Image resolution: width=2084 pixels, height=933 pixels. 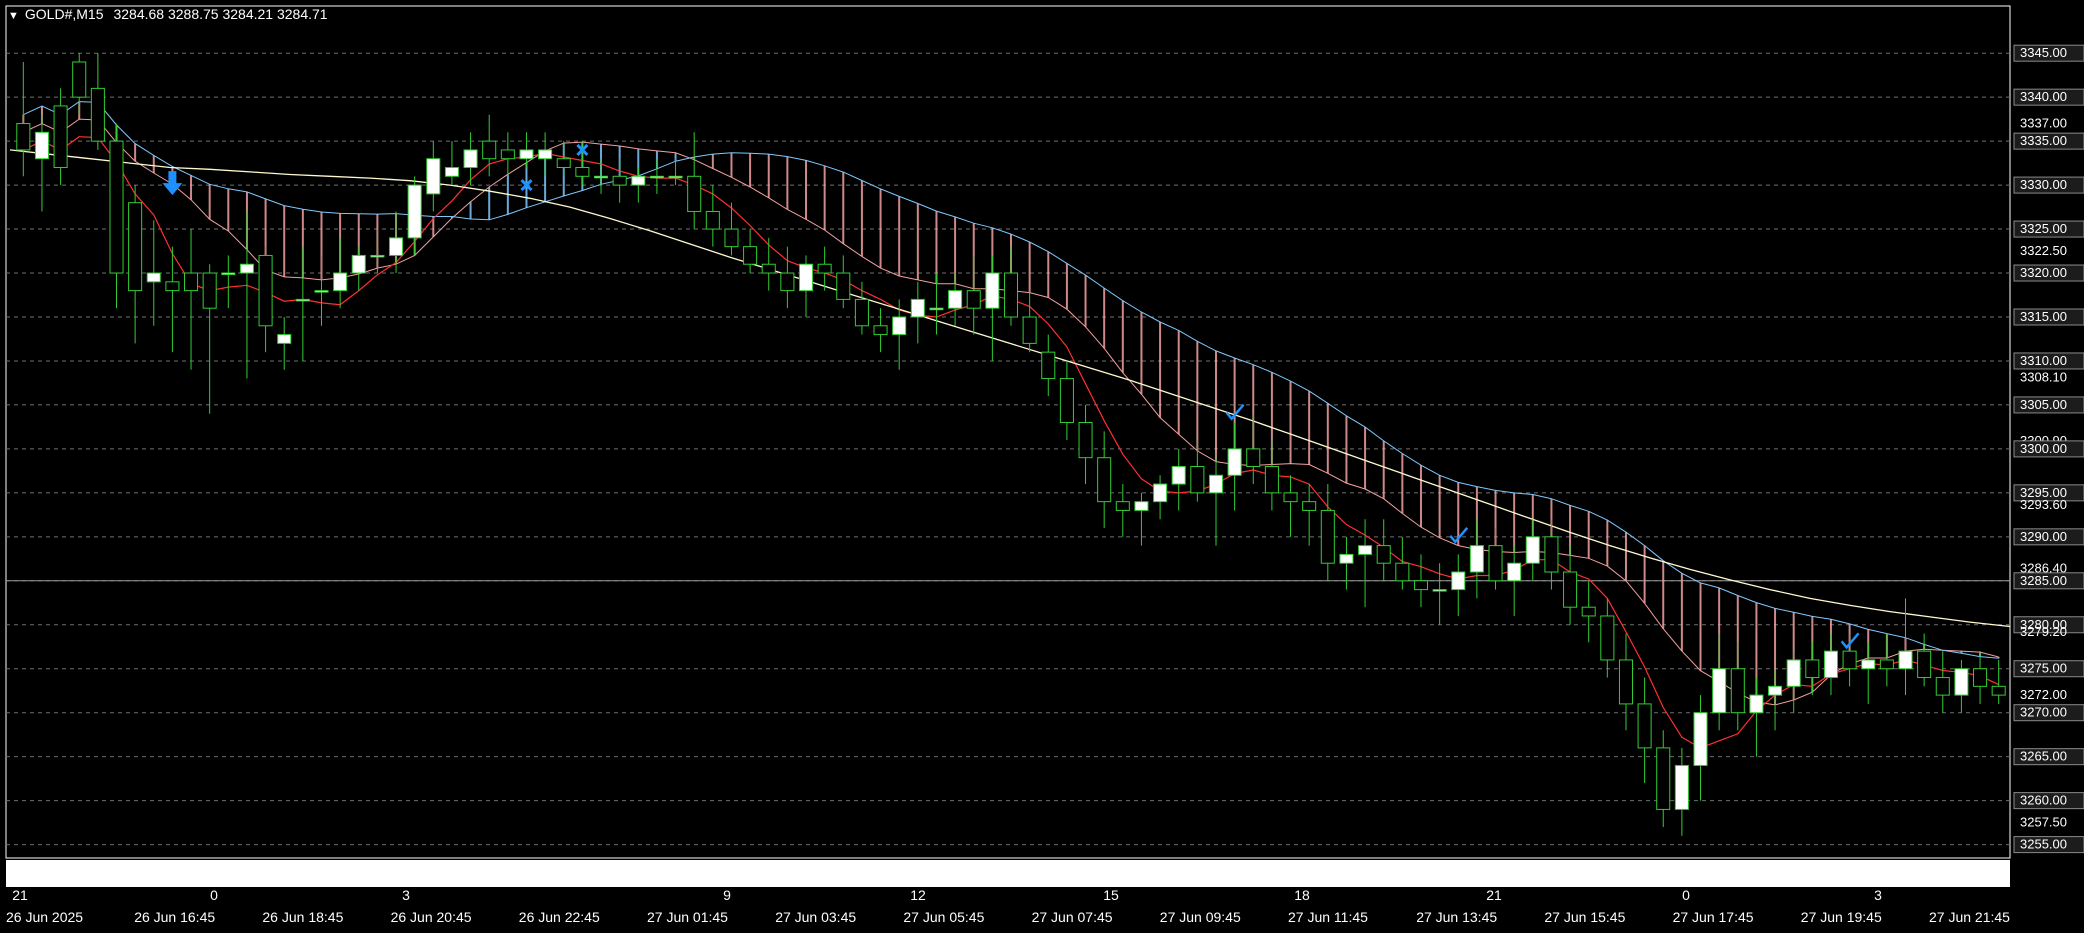 I want to click on price-label: 3340.00, so click(x=2043, y=96).